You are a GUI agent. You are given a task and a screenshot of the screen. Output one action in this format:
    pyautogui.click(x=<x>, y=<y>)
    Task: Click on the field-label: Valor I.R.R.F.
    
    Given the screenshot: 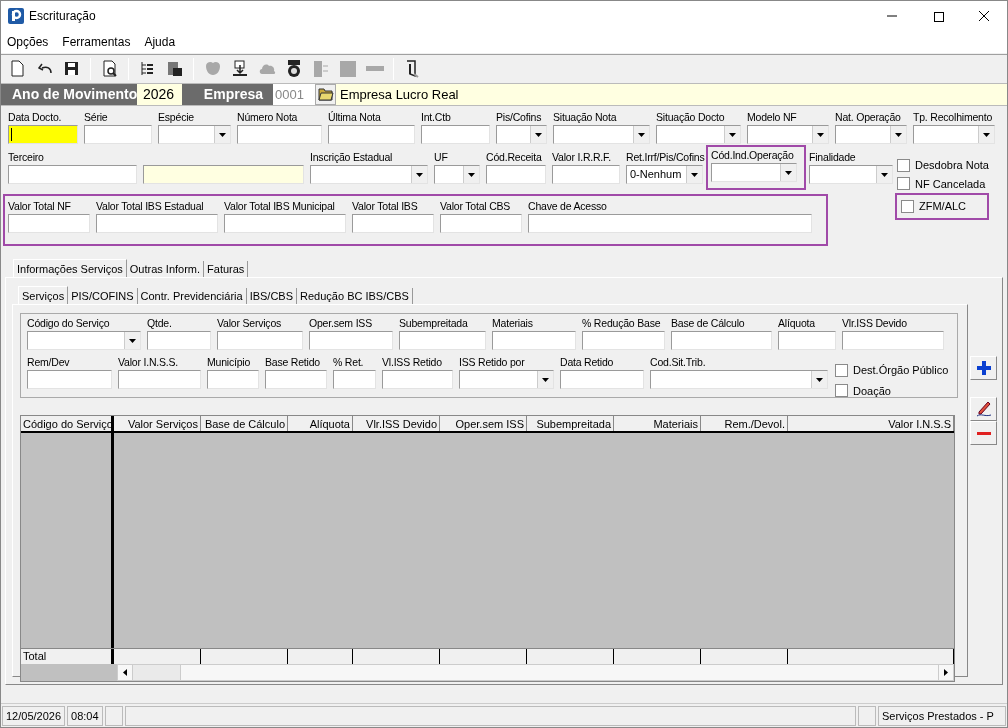 What is the action you would take?
    pyautogui.click(x=581, y=157)
    